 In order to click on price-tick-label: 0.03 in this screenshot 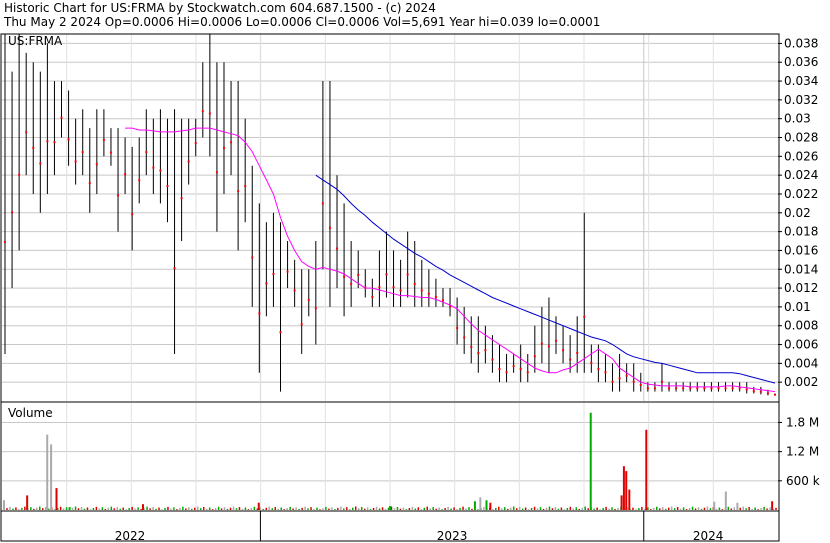, I will do `click(797, 119)`.